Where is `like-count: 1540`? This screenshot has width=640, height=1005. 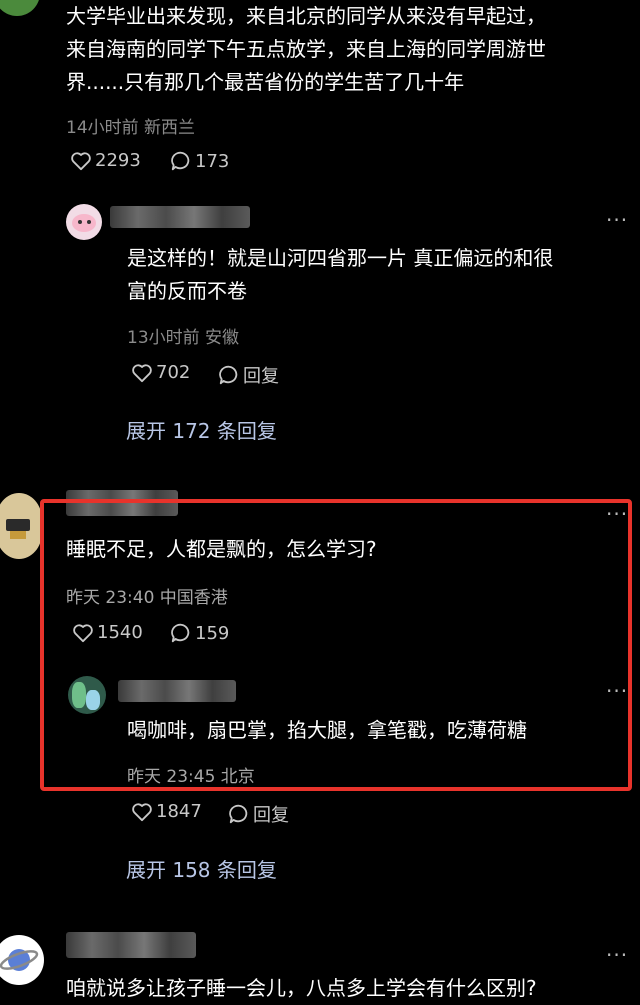
like-count: 1540 is located at coordinates (120, 632).